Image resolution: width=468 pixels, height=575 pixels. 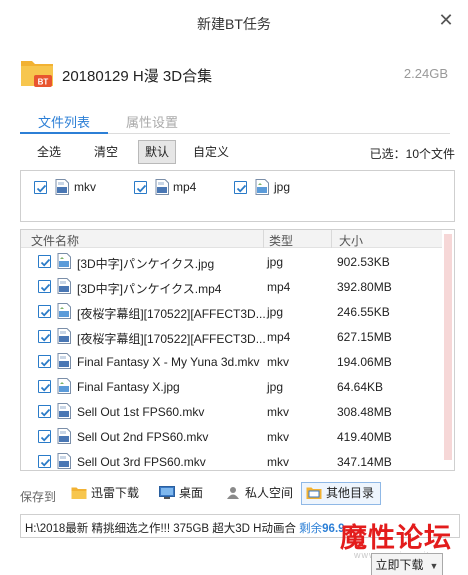 I want to click on start-download-label: 立即下载, so click(x=399, y=565).